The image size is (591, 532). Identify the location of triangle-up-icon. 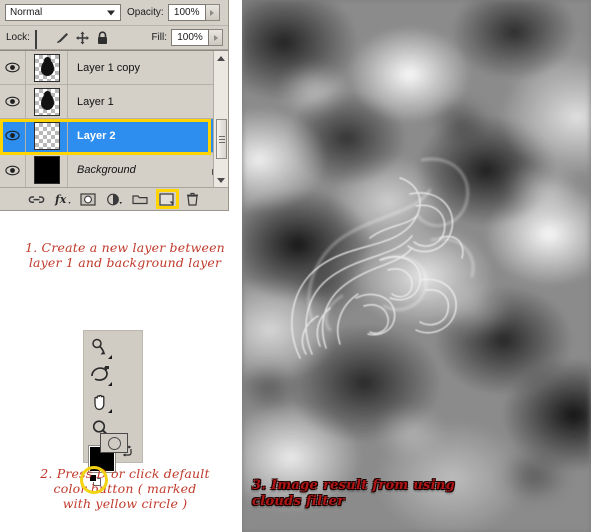
(221, 58).